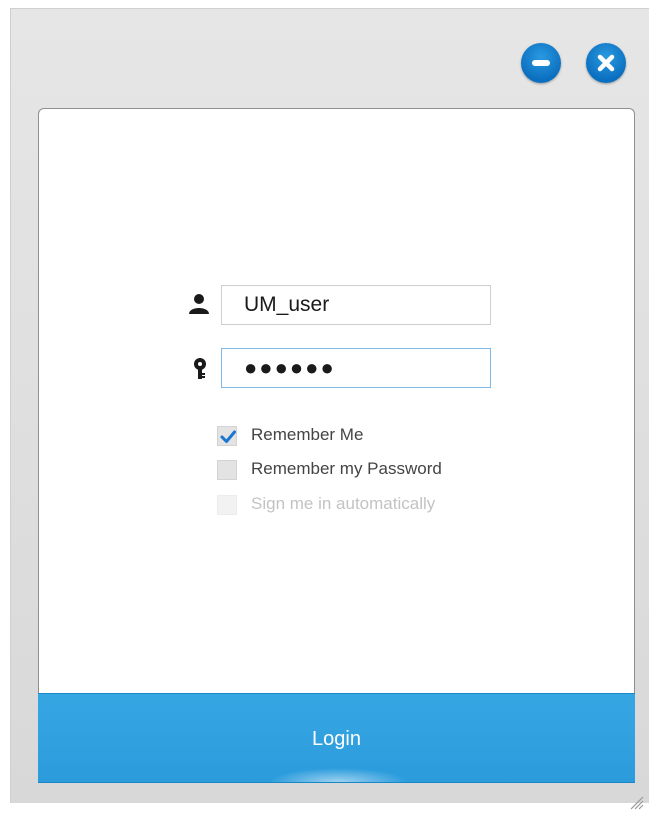 The image size is (649, 820). What do you see at coordinates (200, 368) in the screenshot?
I see `key-icon` at bounding box center [200, 368].